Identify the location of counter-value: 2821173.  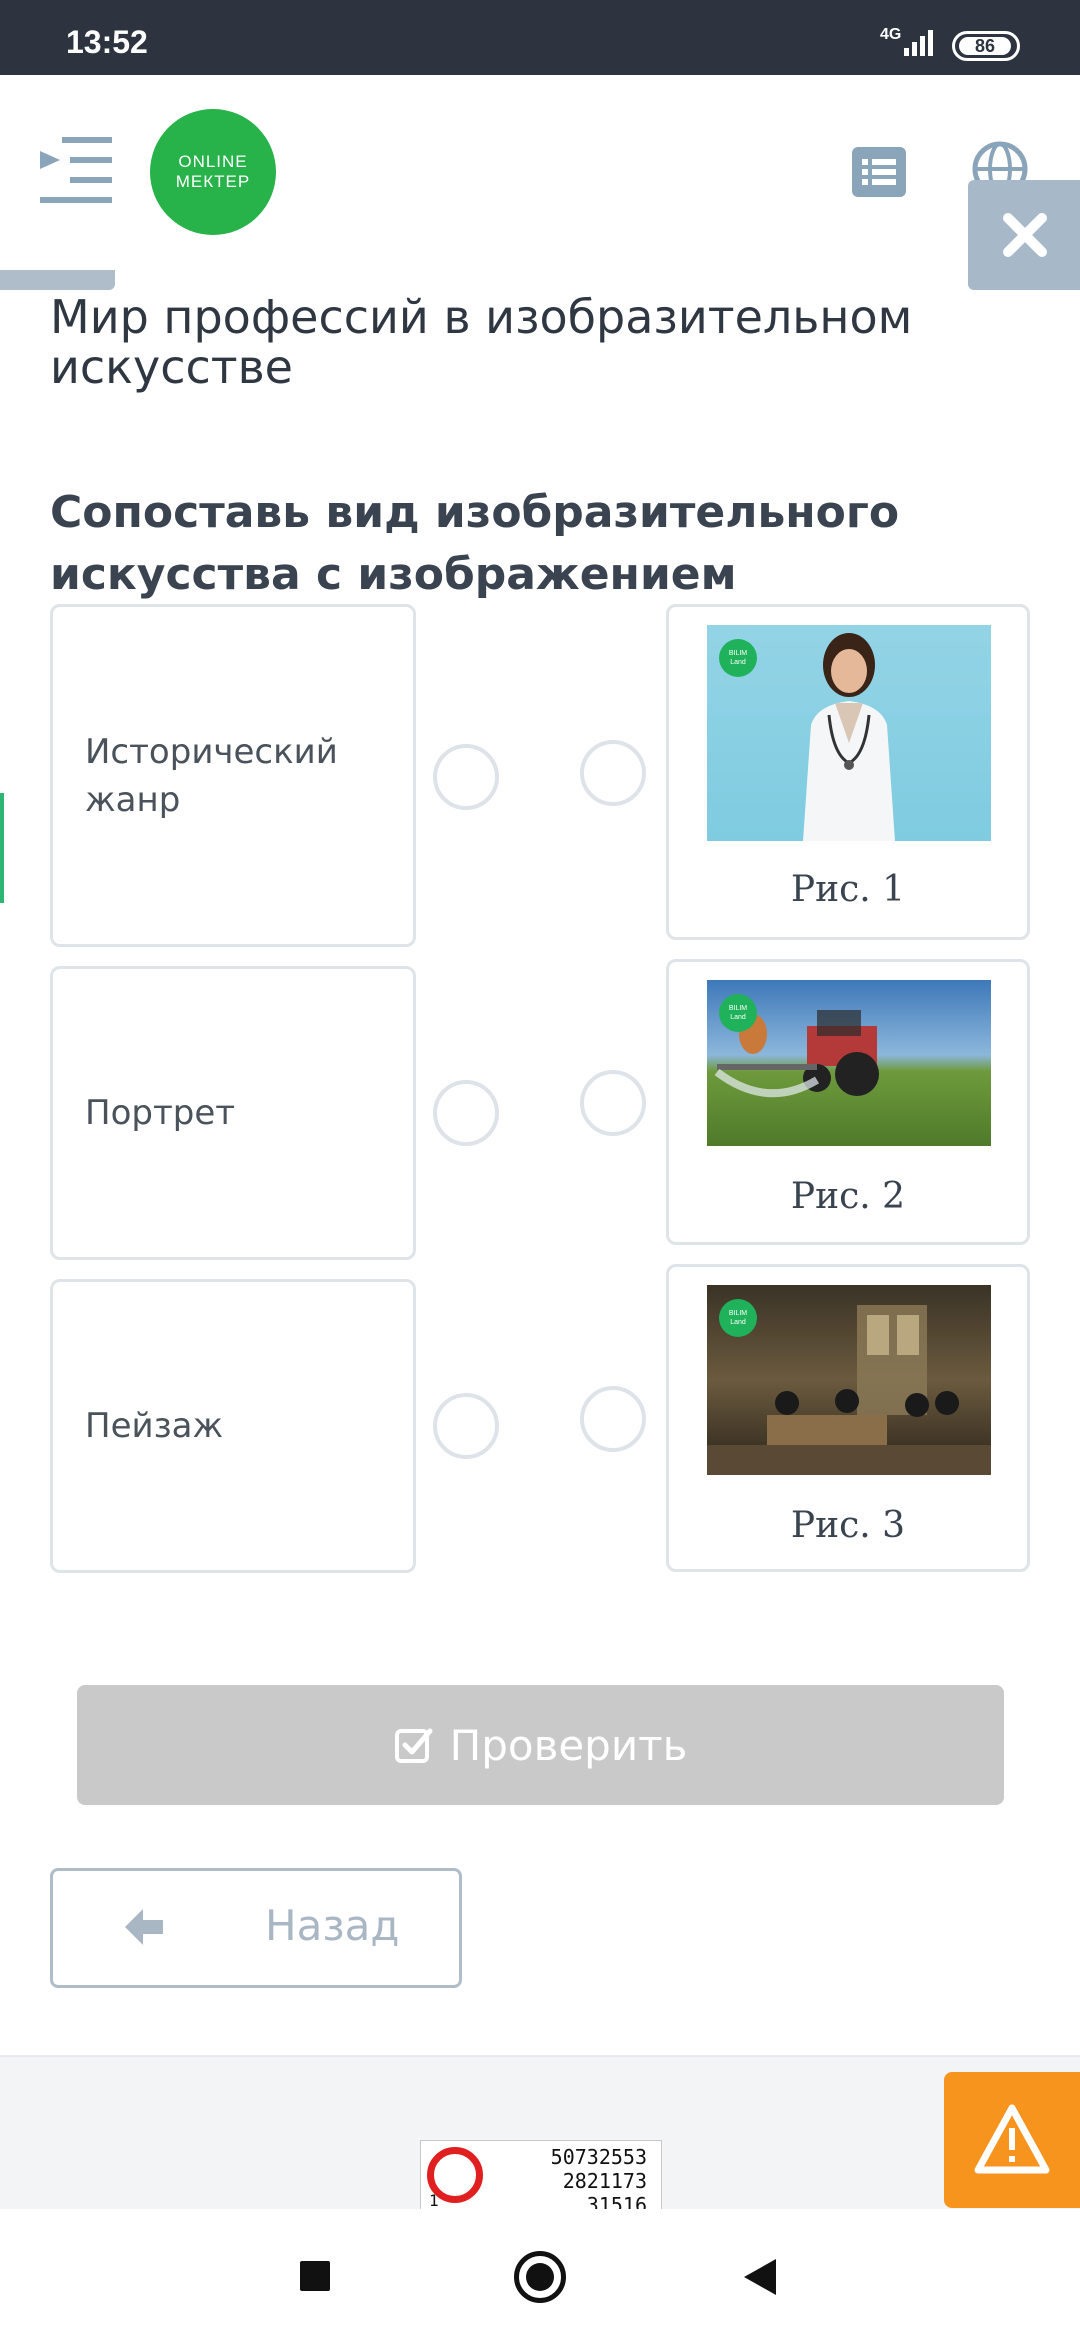
(604, 2181).